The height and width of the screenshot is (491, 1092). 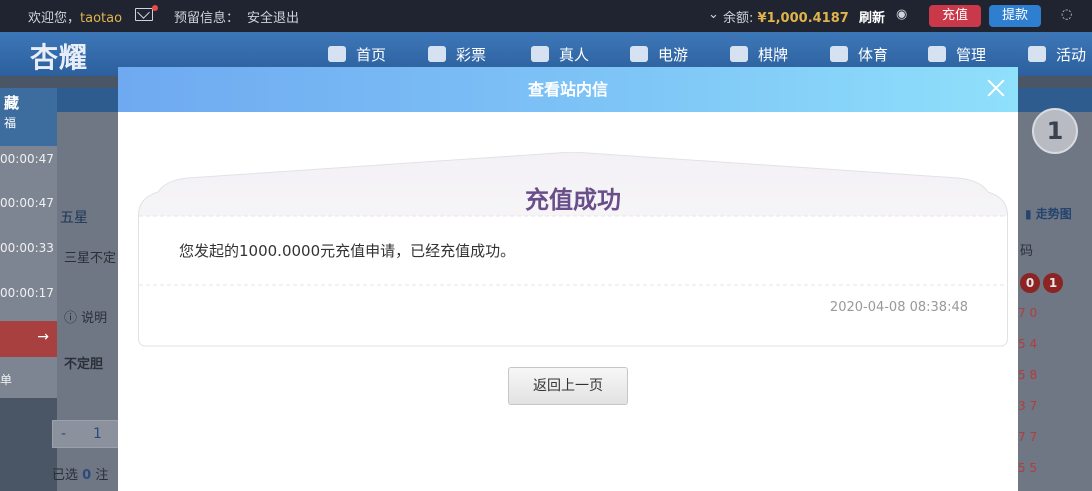 What do you see at coordinates (1028, 375) in the screenshot?
I see `history-code: 5 8` at bounding box center [1028, 375].